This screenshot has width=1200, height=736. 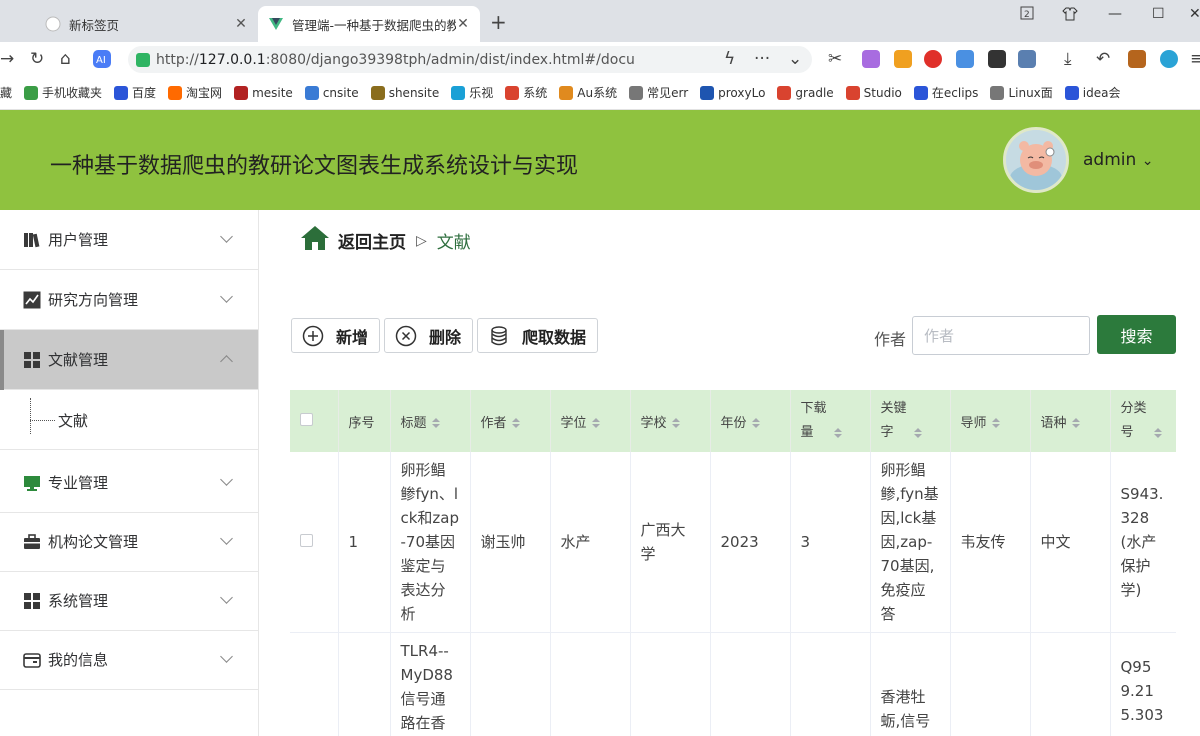 What do you see at coordinates (129, 240) in the screenshot?
I see `sidebar-item-user-management: 用户管理` at bounding box center [129, 240].